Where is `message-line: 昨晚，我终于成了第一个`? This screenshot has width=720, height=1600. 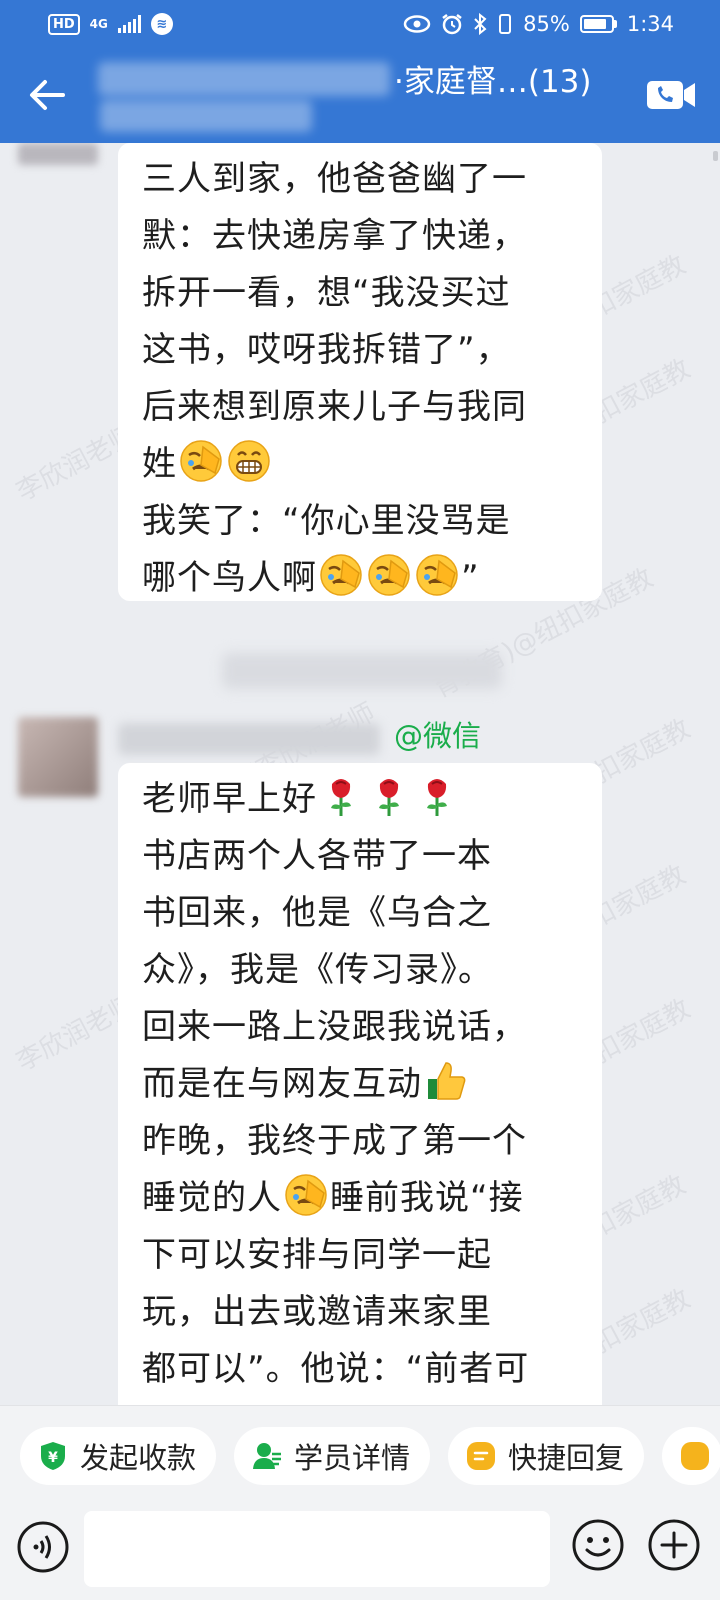
message-line: 昨晚，我终于成了第一个 is located at coordinates (334, 1141).